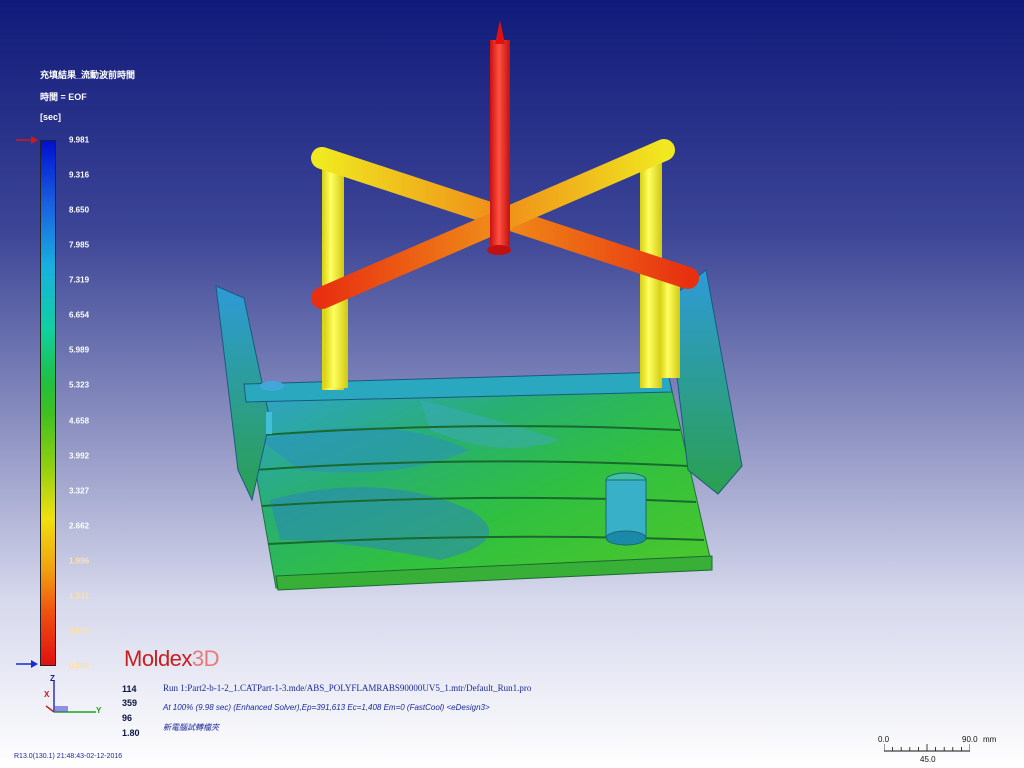 The image size is (1024, 768). Describe the element at coordinates (99, 710) in the screenshot. I see `axis-y-label: Y` at that location.